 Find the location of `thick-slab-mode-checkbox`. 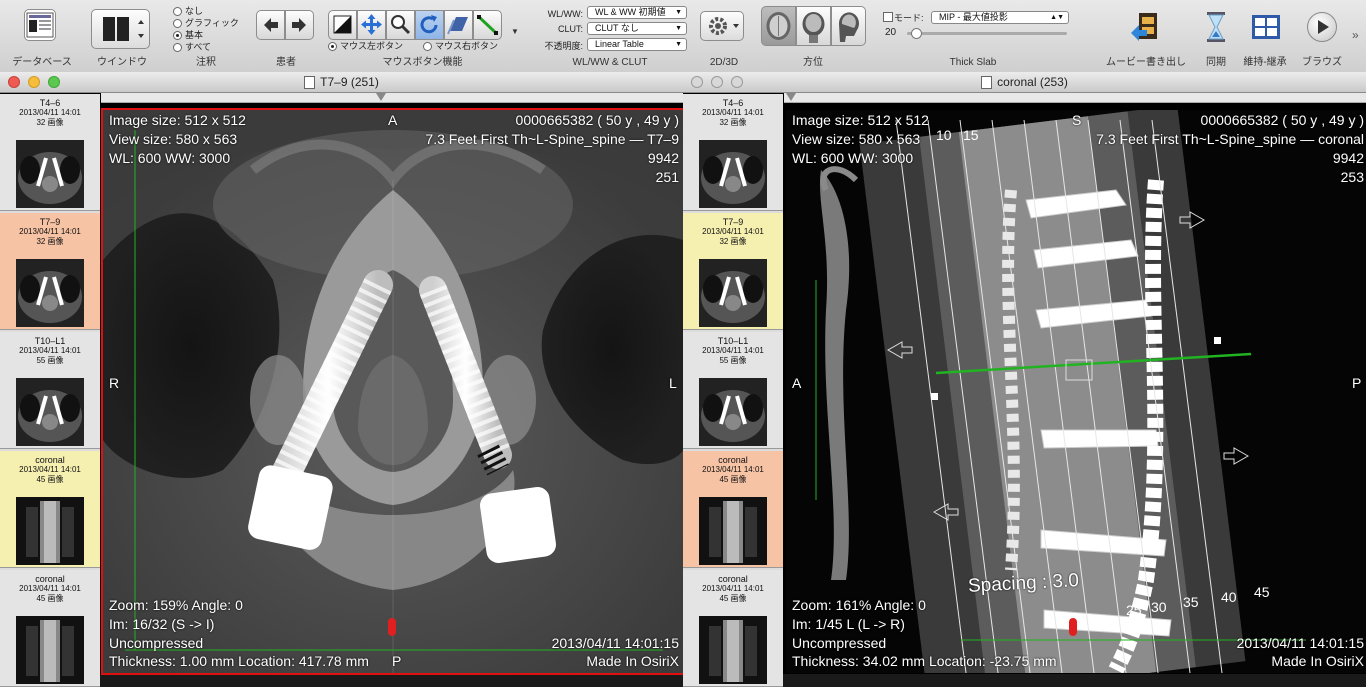

thick-slab-mode-checkbox is located at coordinates (888, 17).